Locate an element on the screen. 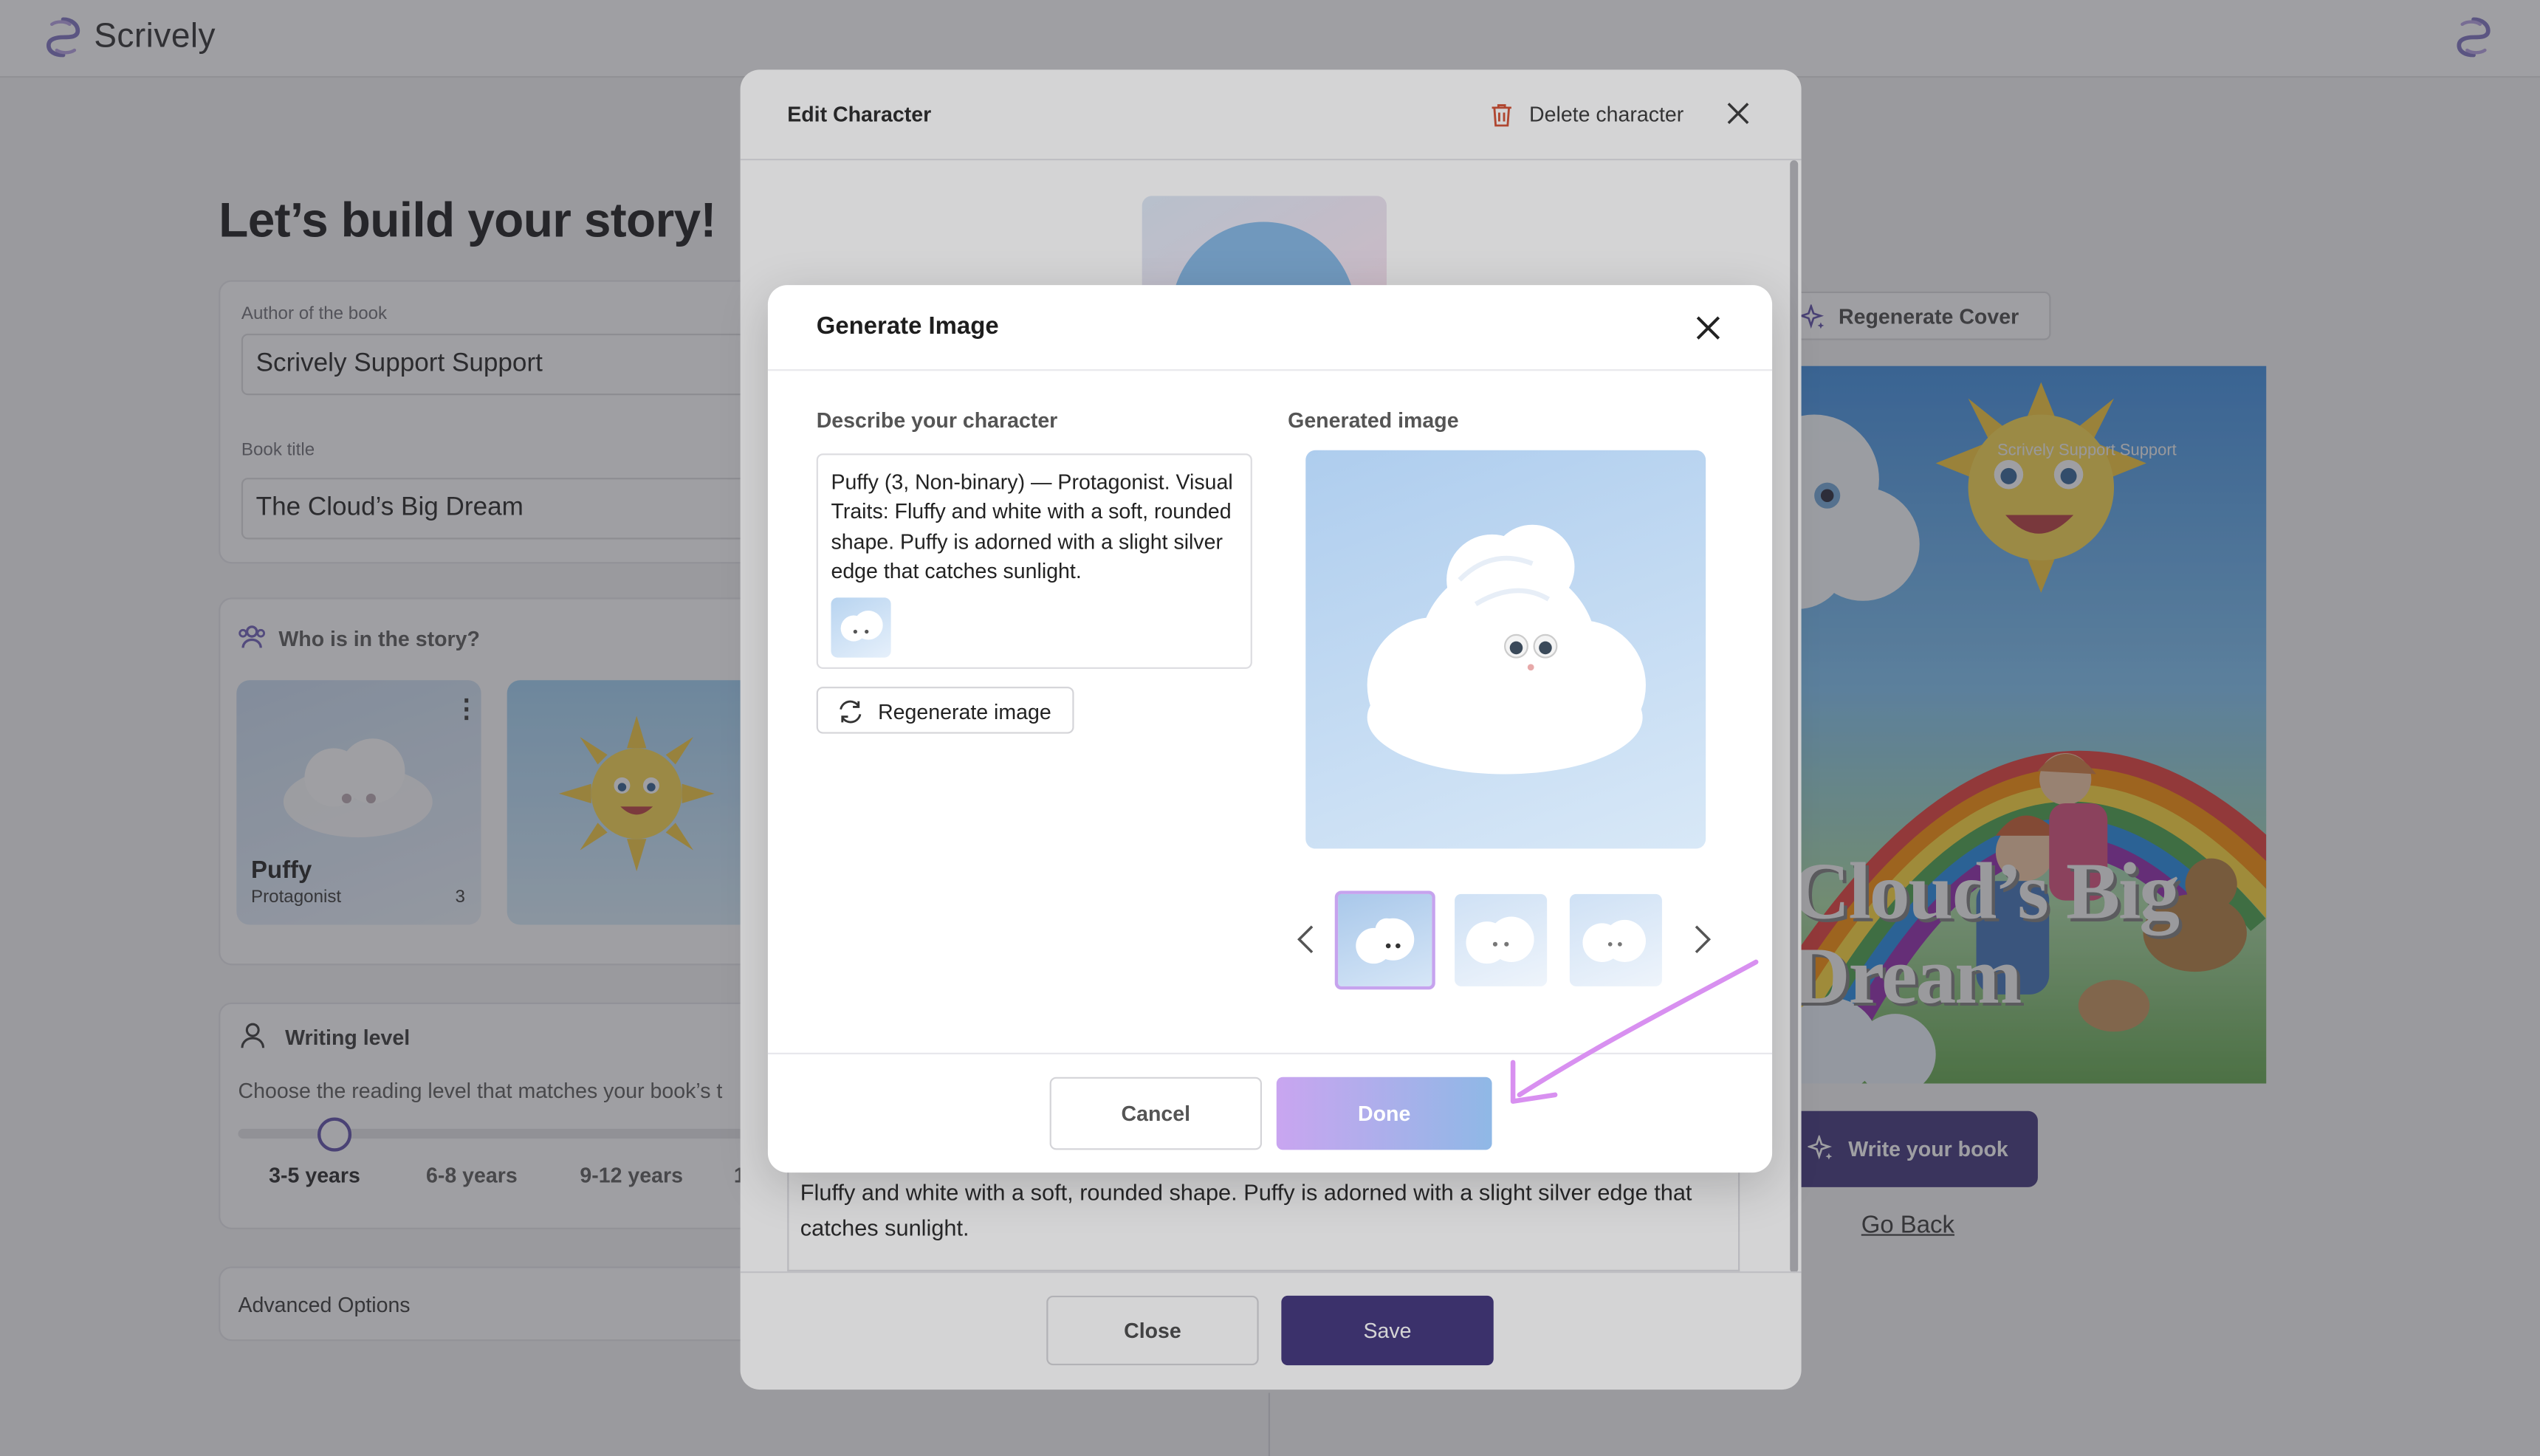  generate-modal-title: Generate Image is located at coordinates (907, 326).